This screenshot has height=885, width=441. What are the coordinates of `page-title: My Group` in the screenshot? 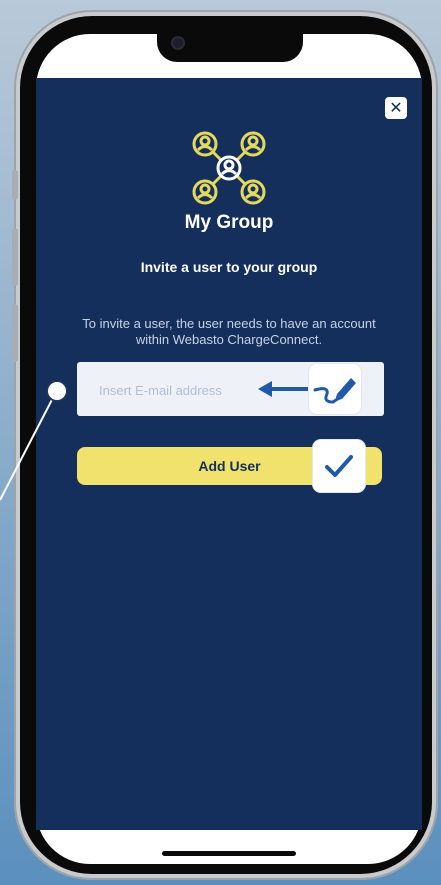 It's located at (229, 222).